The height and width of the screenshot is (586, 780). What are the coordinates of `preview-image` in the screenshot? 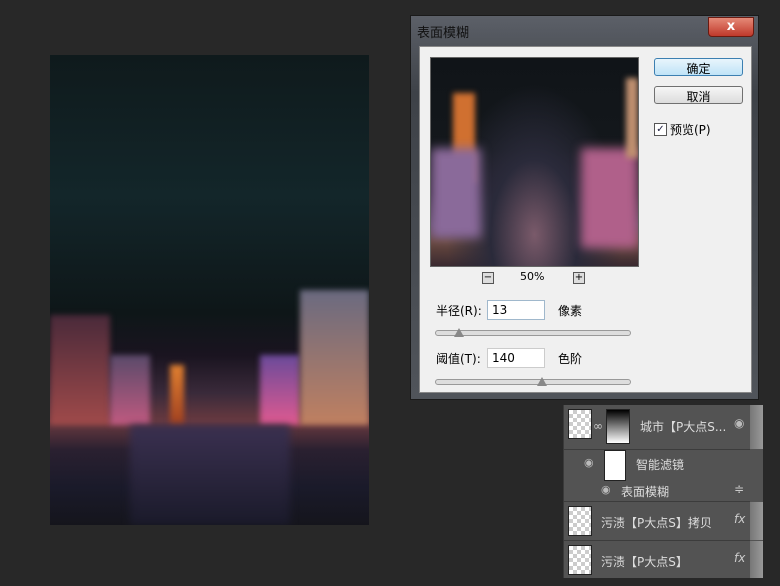 It's located at (534, 162).